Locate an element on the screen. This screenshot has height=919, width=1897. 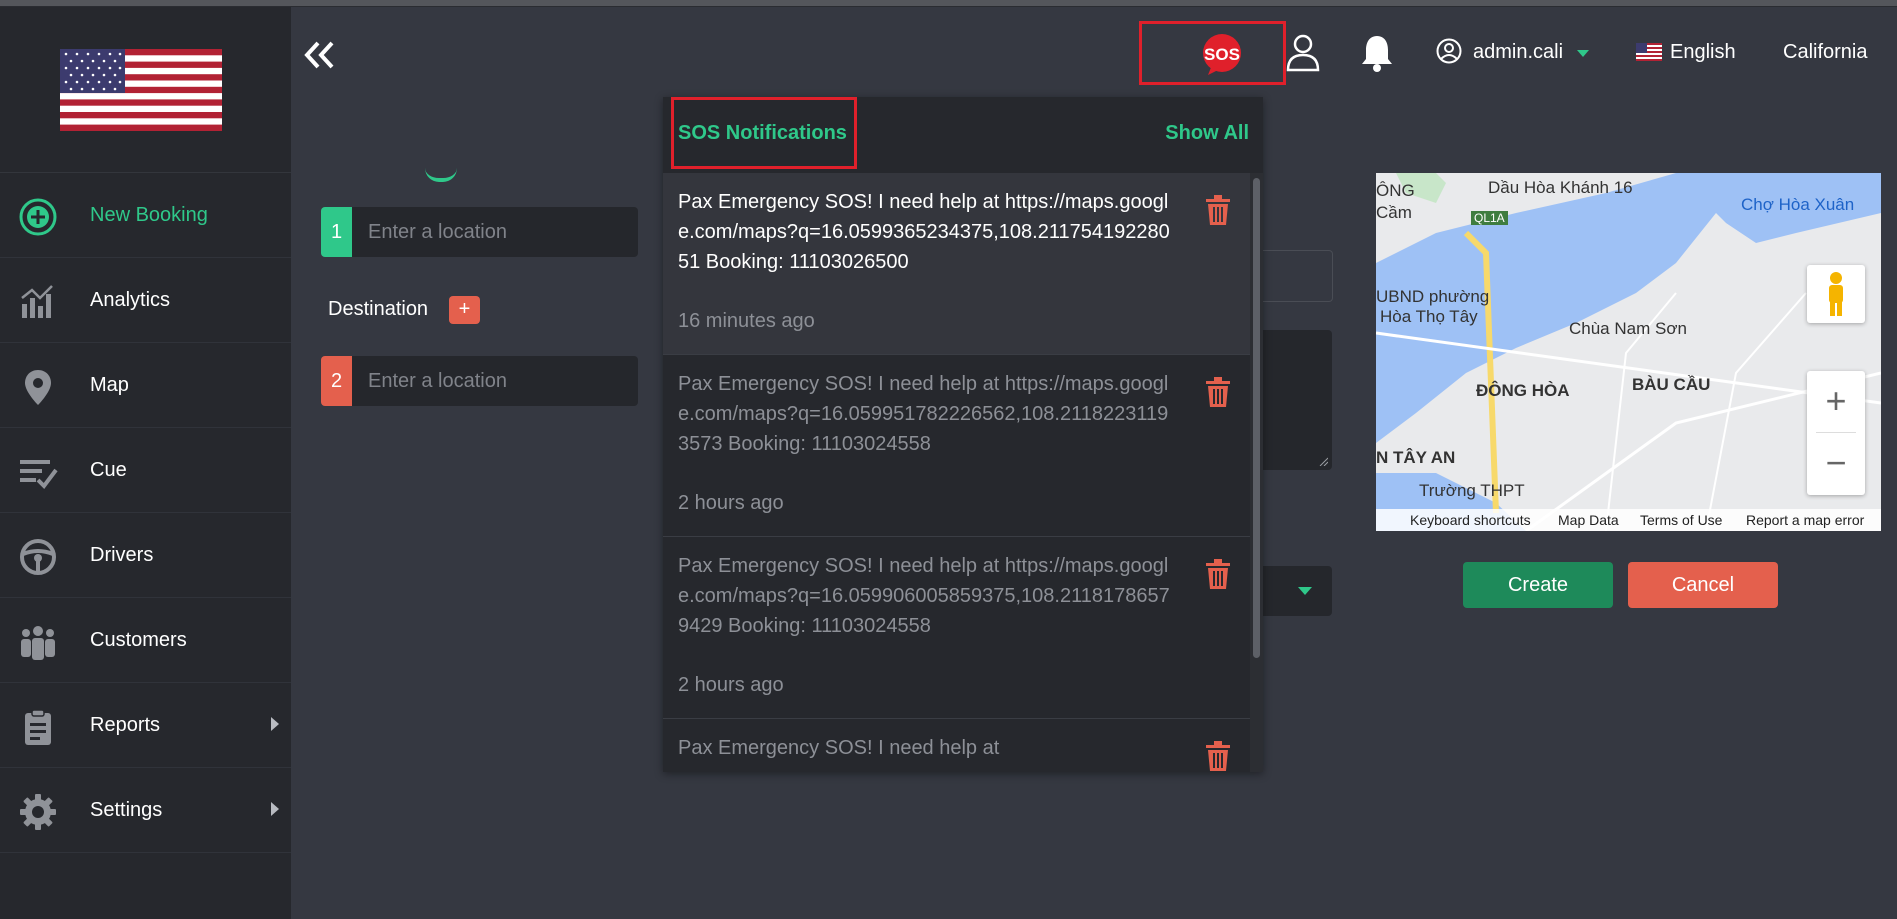
sidebar-item-settings: Settings is located at coordinates (145, 810).